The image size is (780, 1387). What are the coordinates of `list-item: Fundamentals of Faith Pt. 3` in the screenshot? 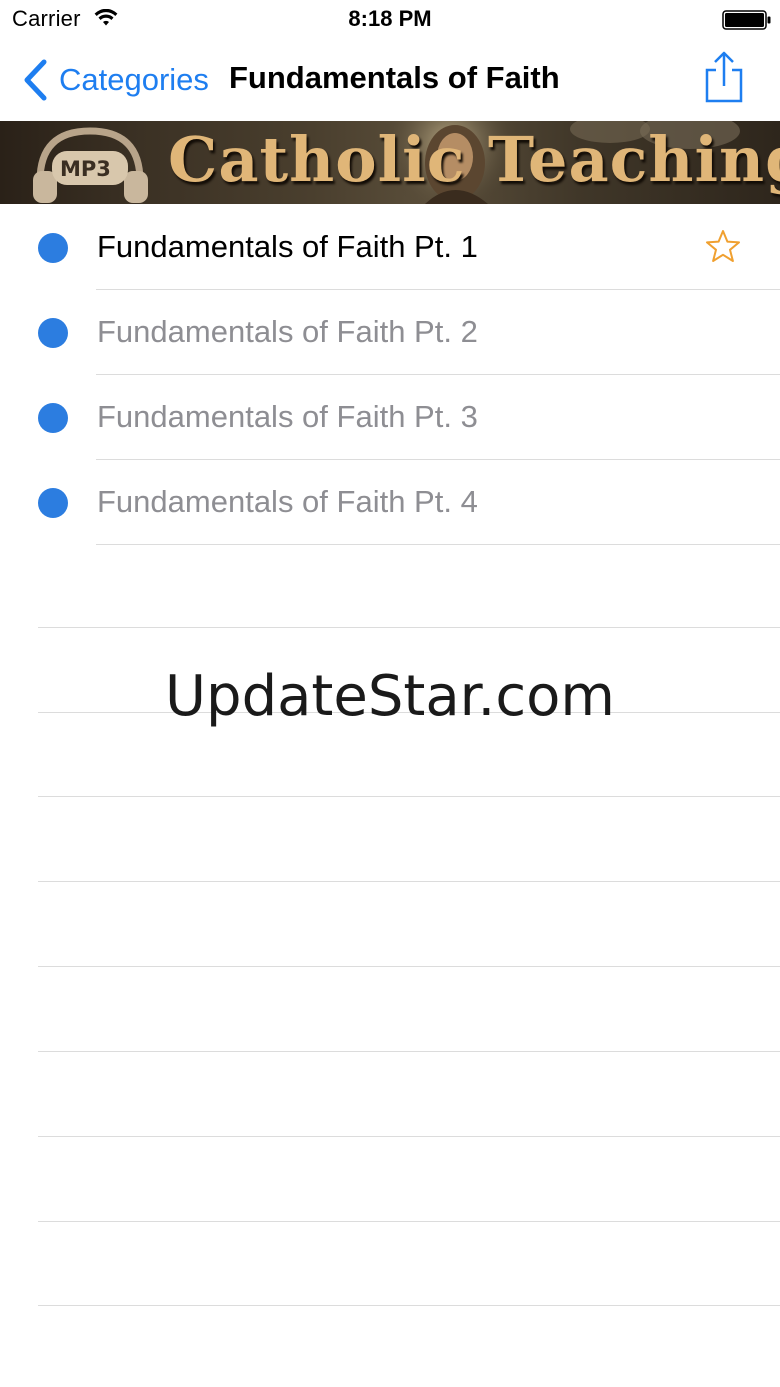 It's located at (390, 417).